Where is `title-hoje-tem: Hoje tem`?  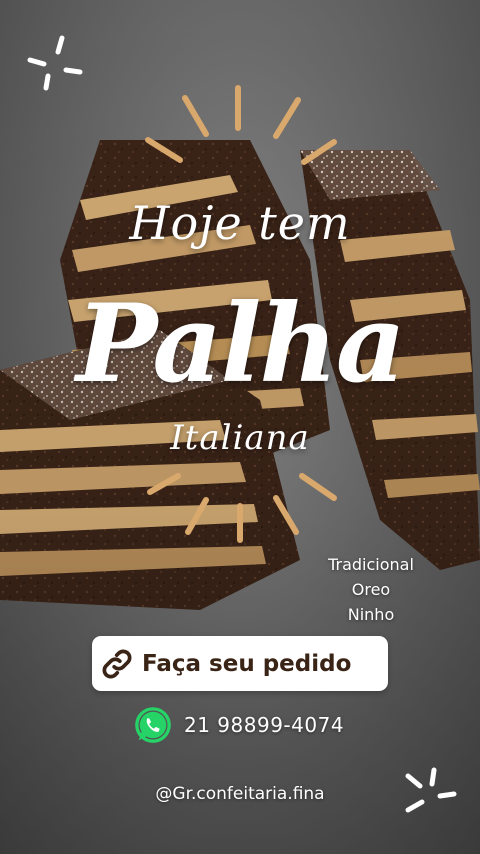
title-hoje-tem: Hoje tem is located at coordinates (240, 223).